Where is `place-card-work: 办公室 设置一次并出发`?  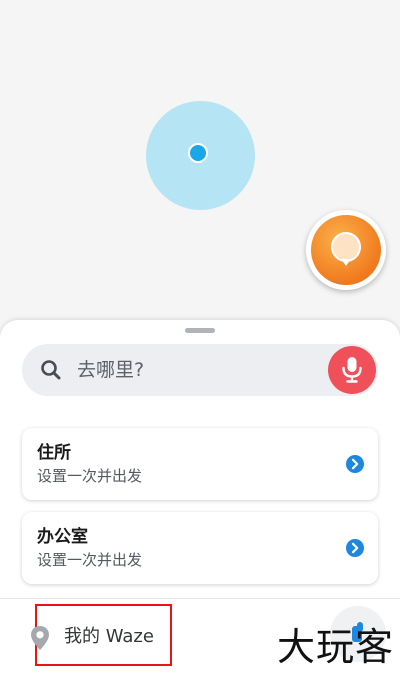
place-card-work: 办公室 设置一次并出发 is located at coordinates (200, 548).